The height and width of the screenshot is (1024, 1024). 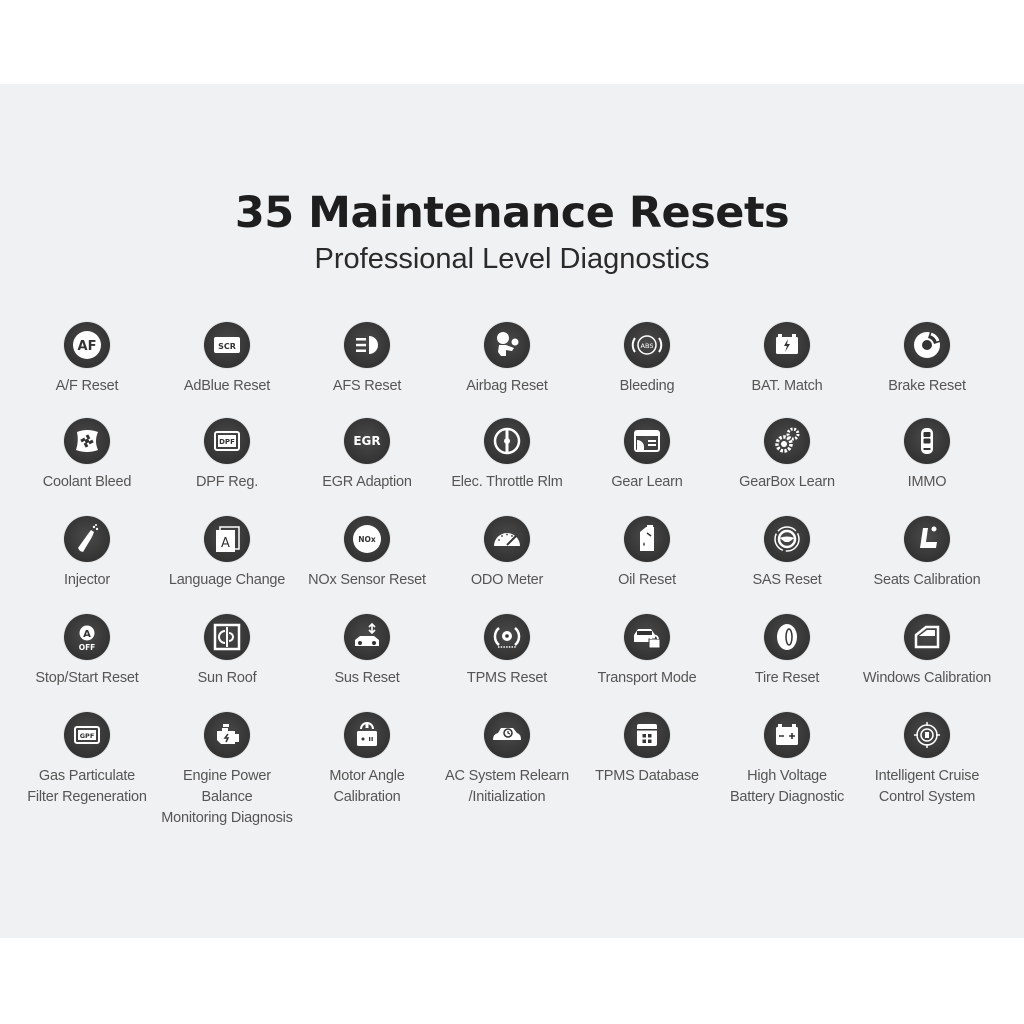 I want to click on function-label: Oil Reset, so click(x=647, y=580).